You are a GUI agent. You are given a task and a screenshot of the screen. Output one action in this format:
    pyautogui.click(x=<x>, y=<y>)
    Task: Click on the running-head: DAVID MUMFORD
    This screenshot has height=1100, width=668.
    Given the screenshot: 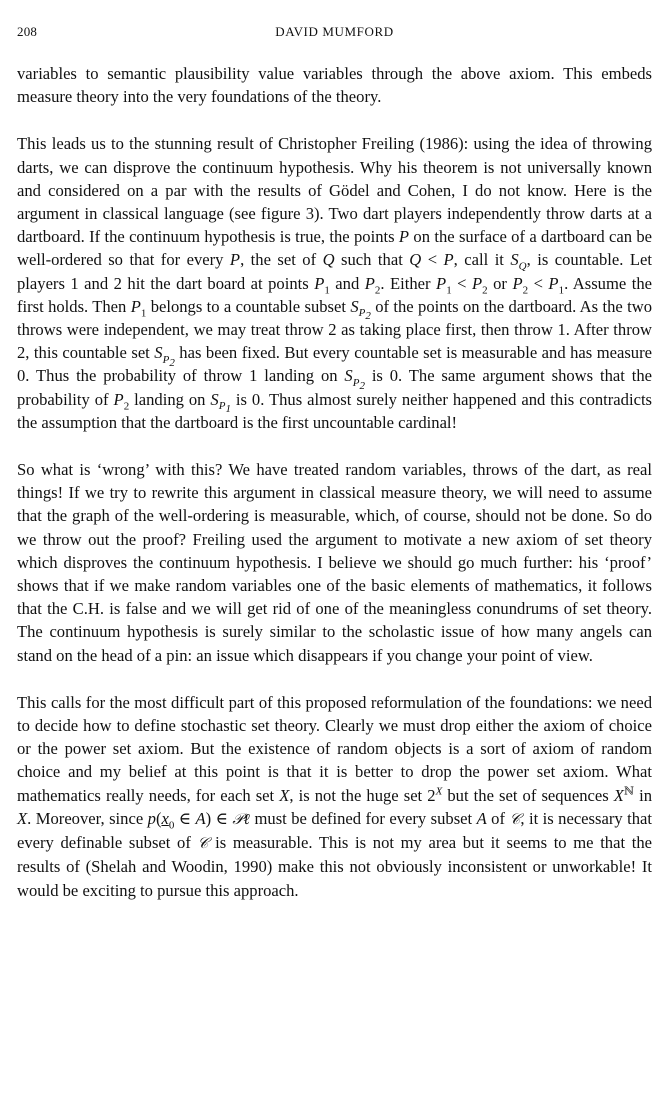 What is the action you would take?
    pyautogui.click(x=334, y=31)
    